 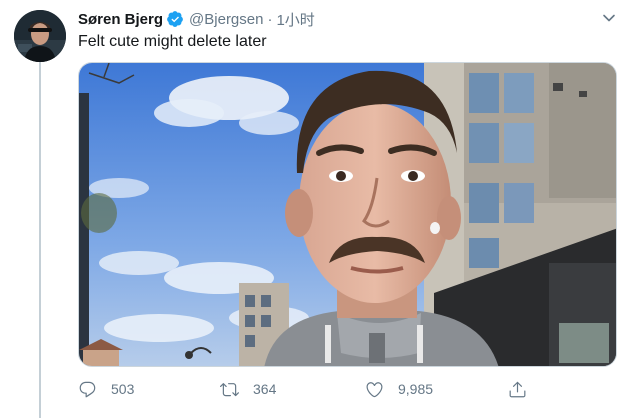 What do you see at coordinates (295, 19) in the screenshot?
I see `timestamp: 1小时` at bounding box center [295, 19].